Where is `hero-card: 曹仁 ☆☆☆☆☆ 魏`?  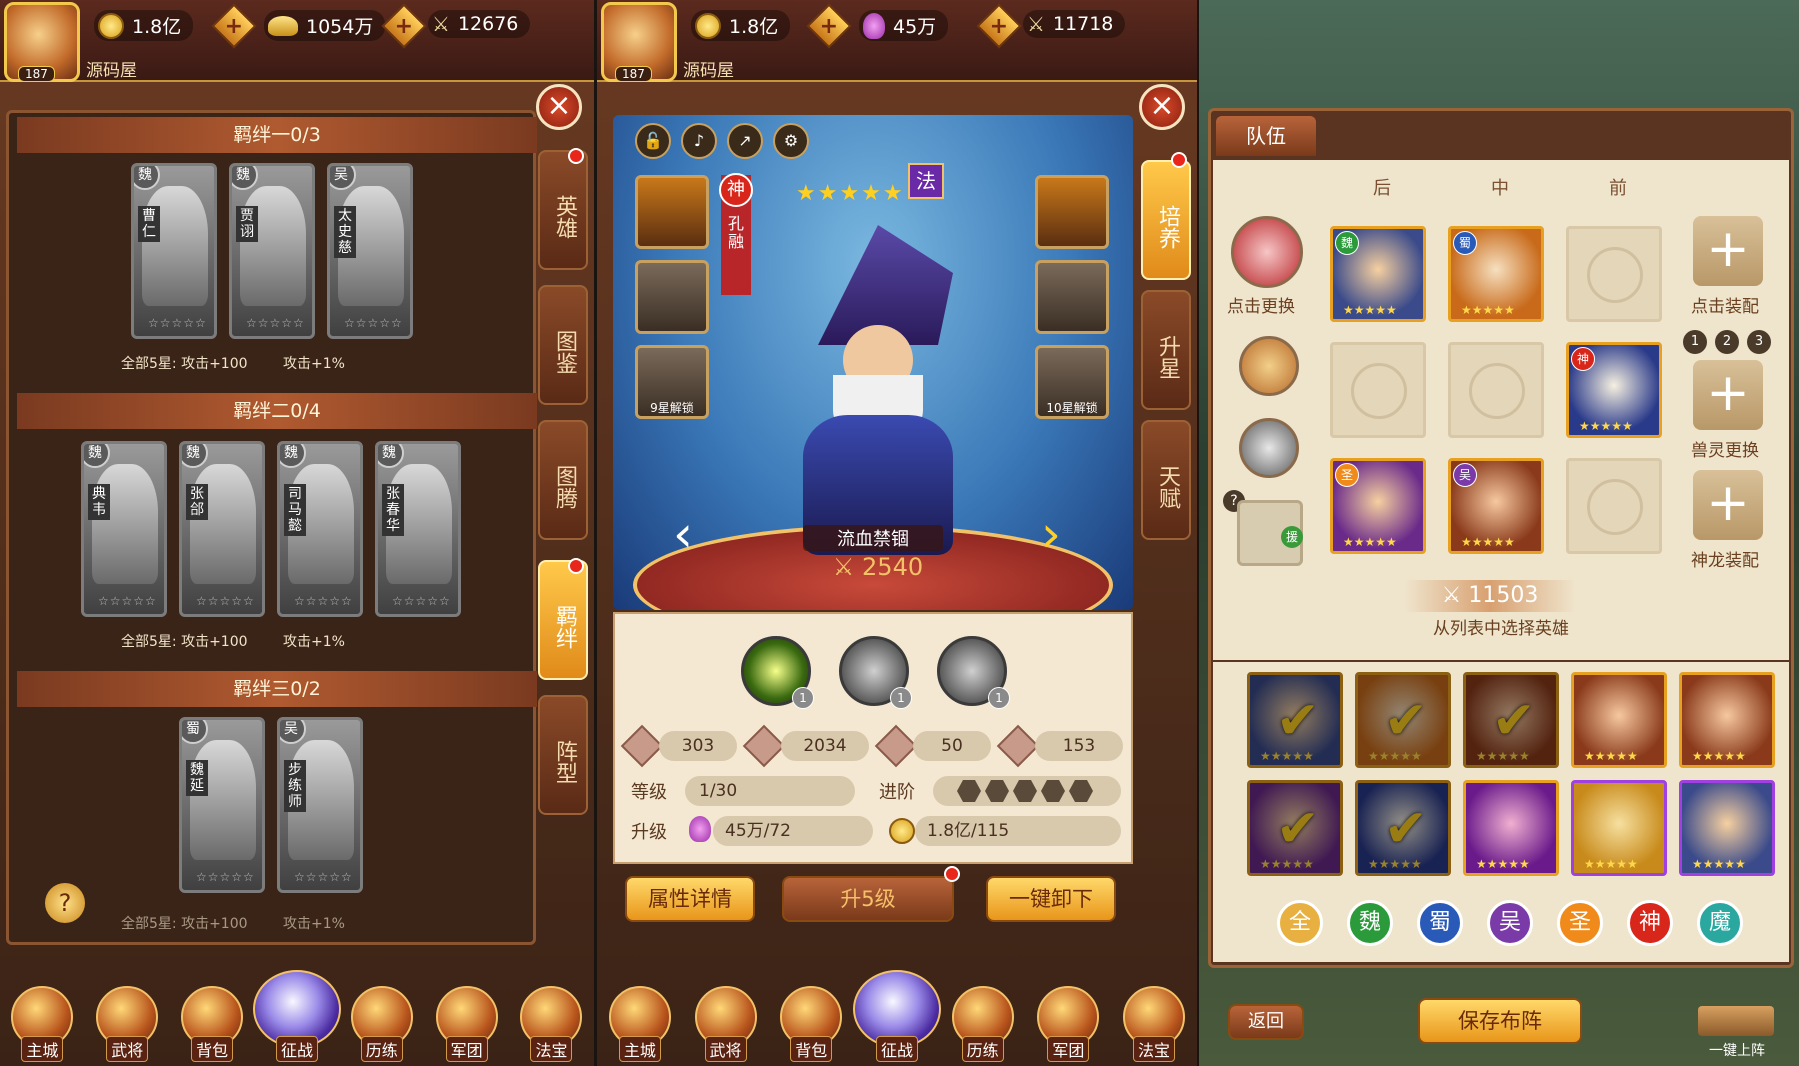
hero-card: 曹仁 ☆☆☆☆☆ 魏 is located at coordinates (174, 251).